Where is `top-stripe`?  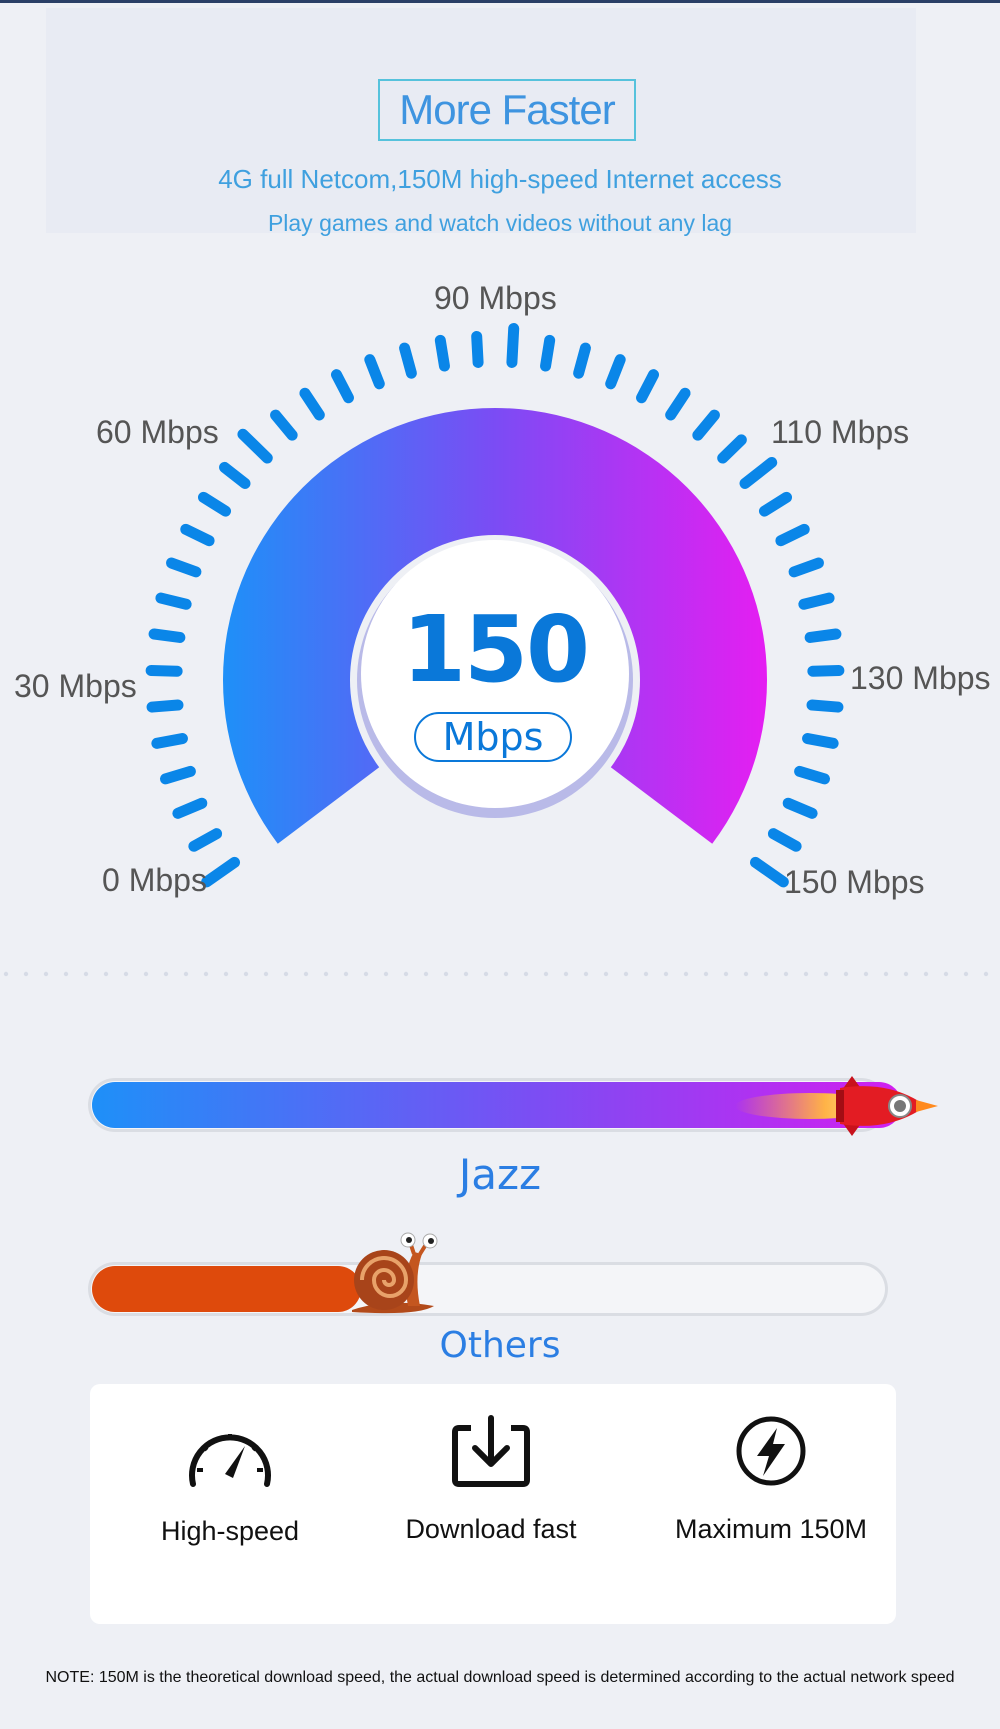 top-stripe is located at coordinates (500, 1).